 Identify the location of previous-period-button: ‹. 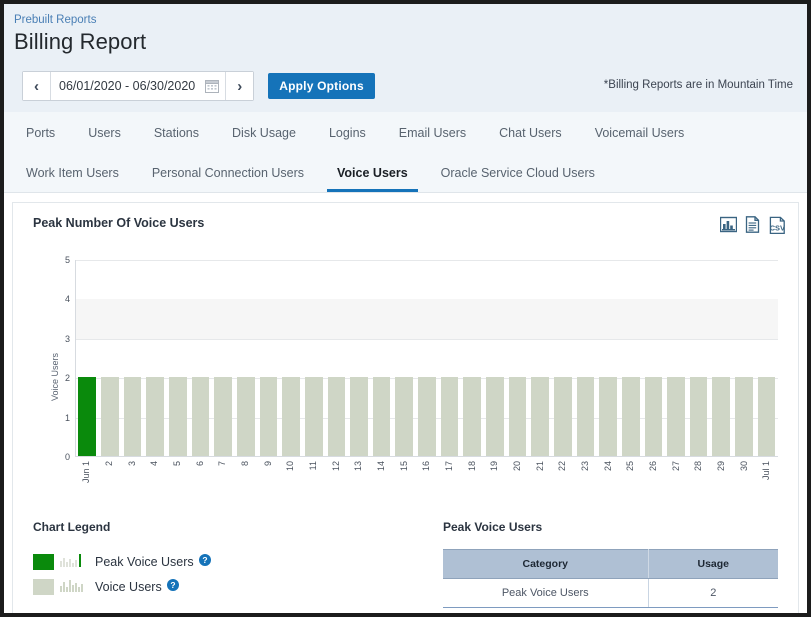
(37, 86).